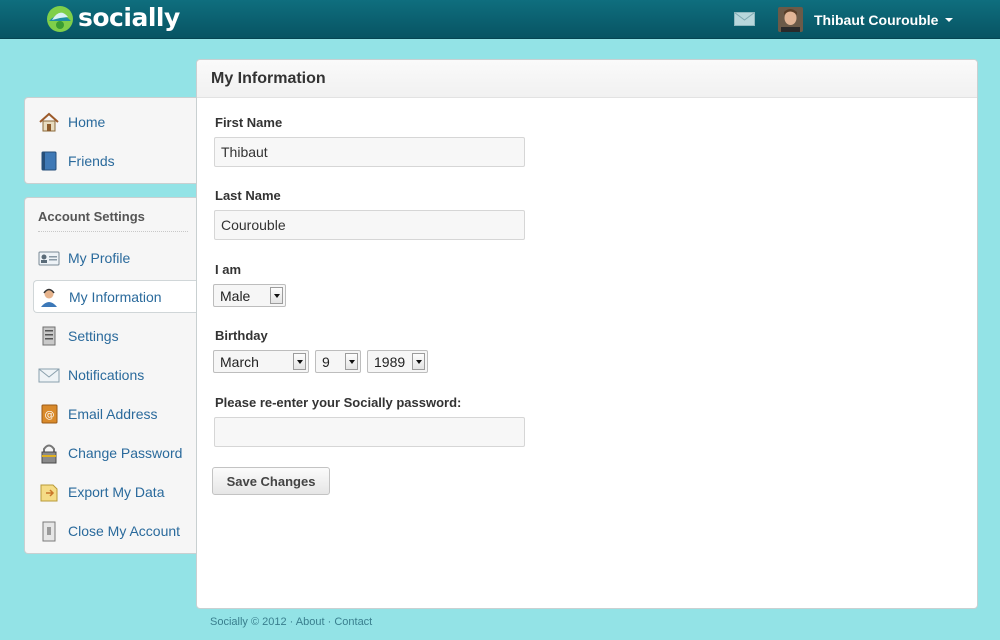 The width and height of the screenshot is (1000, 640). I want to click on sidebar-item-label: Friends, so click(91, 161).